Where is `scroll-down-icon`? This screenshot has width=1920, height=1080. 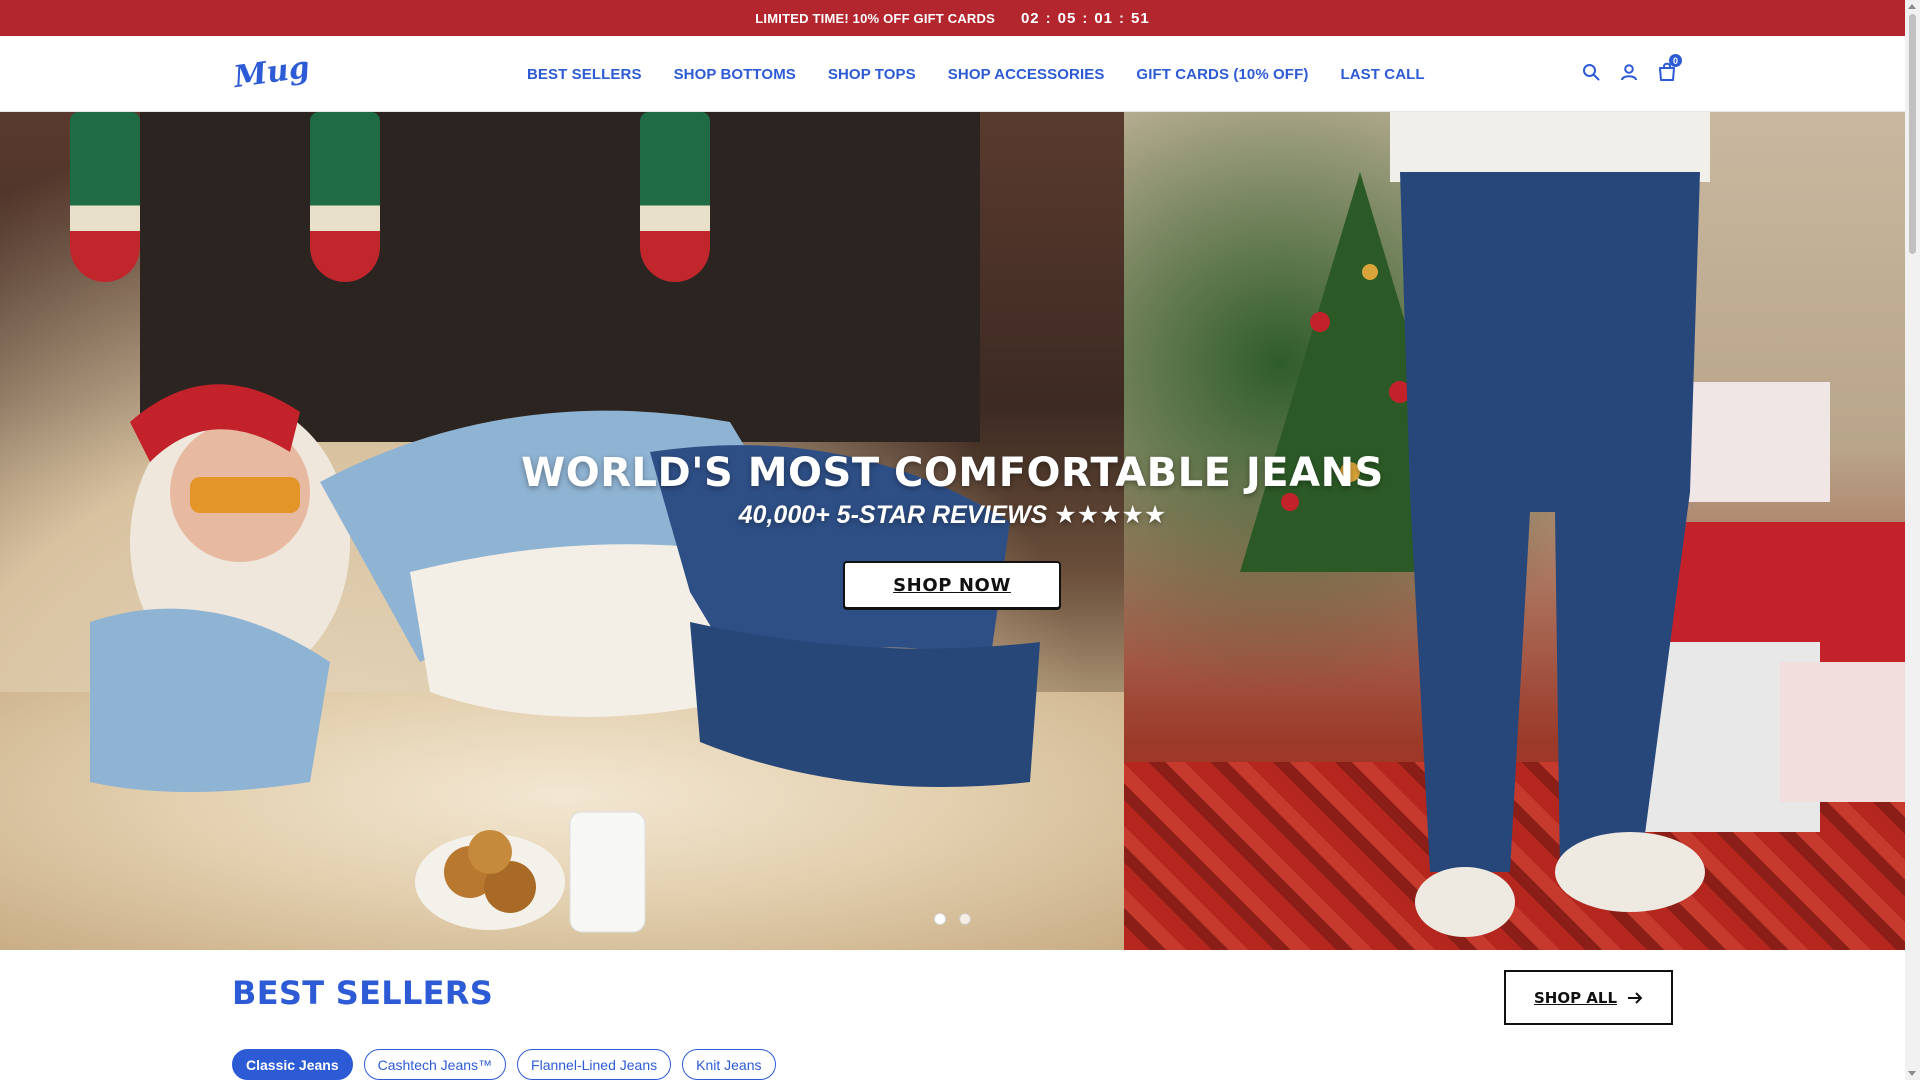
scroll-down-icon is located at coordinates (1912, 1073).